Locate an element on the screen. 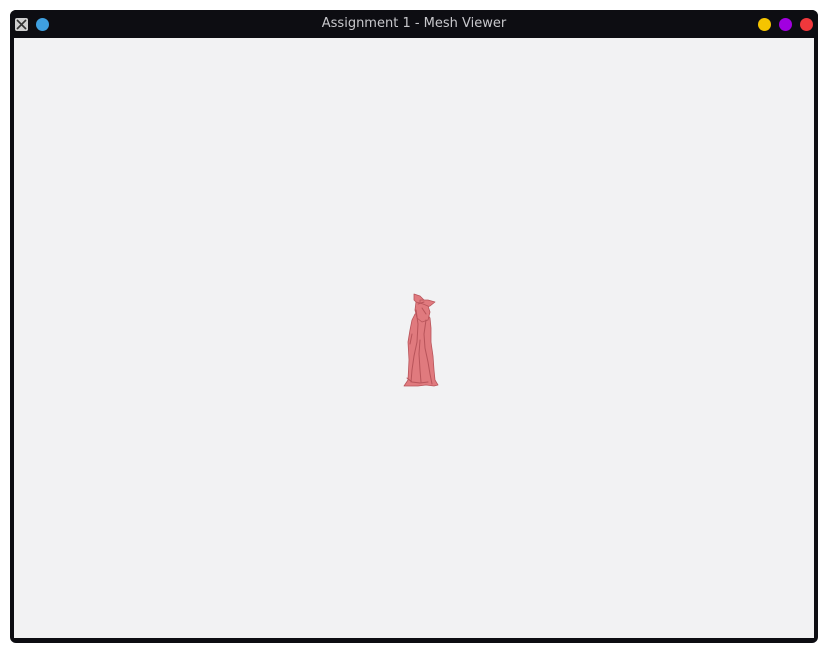 This screenshot has height=652, width=828. window-title: Assignment 1 - Mesh Viewer is located at coordinates (414, 23).